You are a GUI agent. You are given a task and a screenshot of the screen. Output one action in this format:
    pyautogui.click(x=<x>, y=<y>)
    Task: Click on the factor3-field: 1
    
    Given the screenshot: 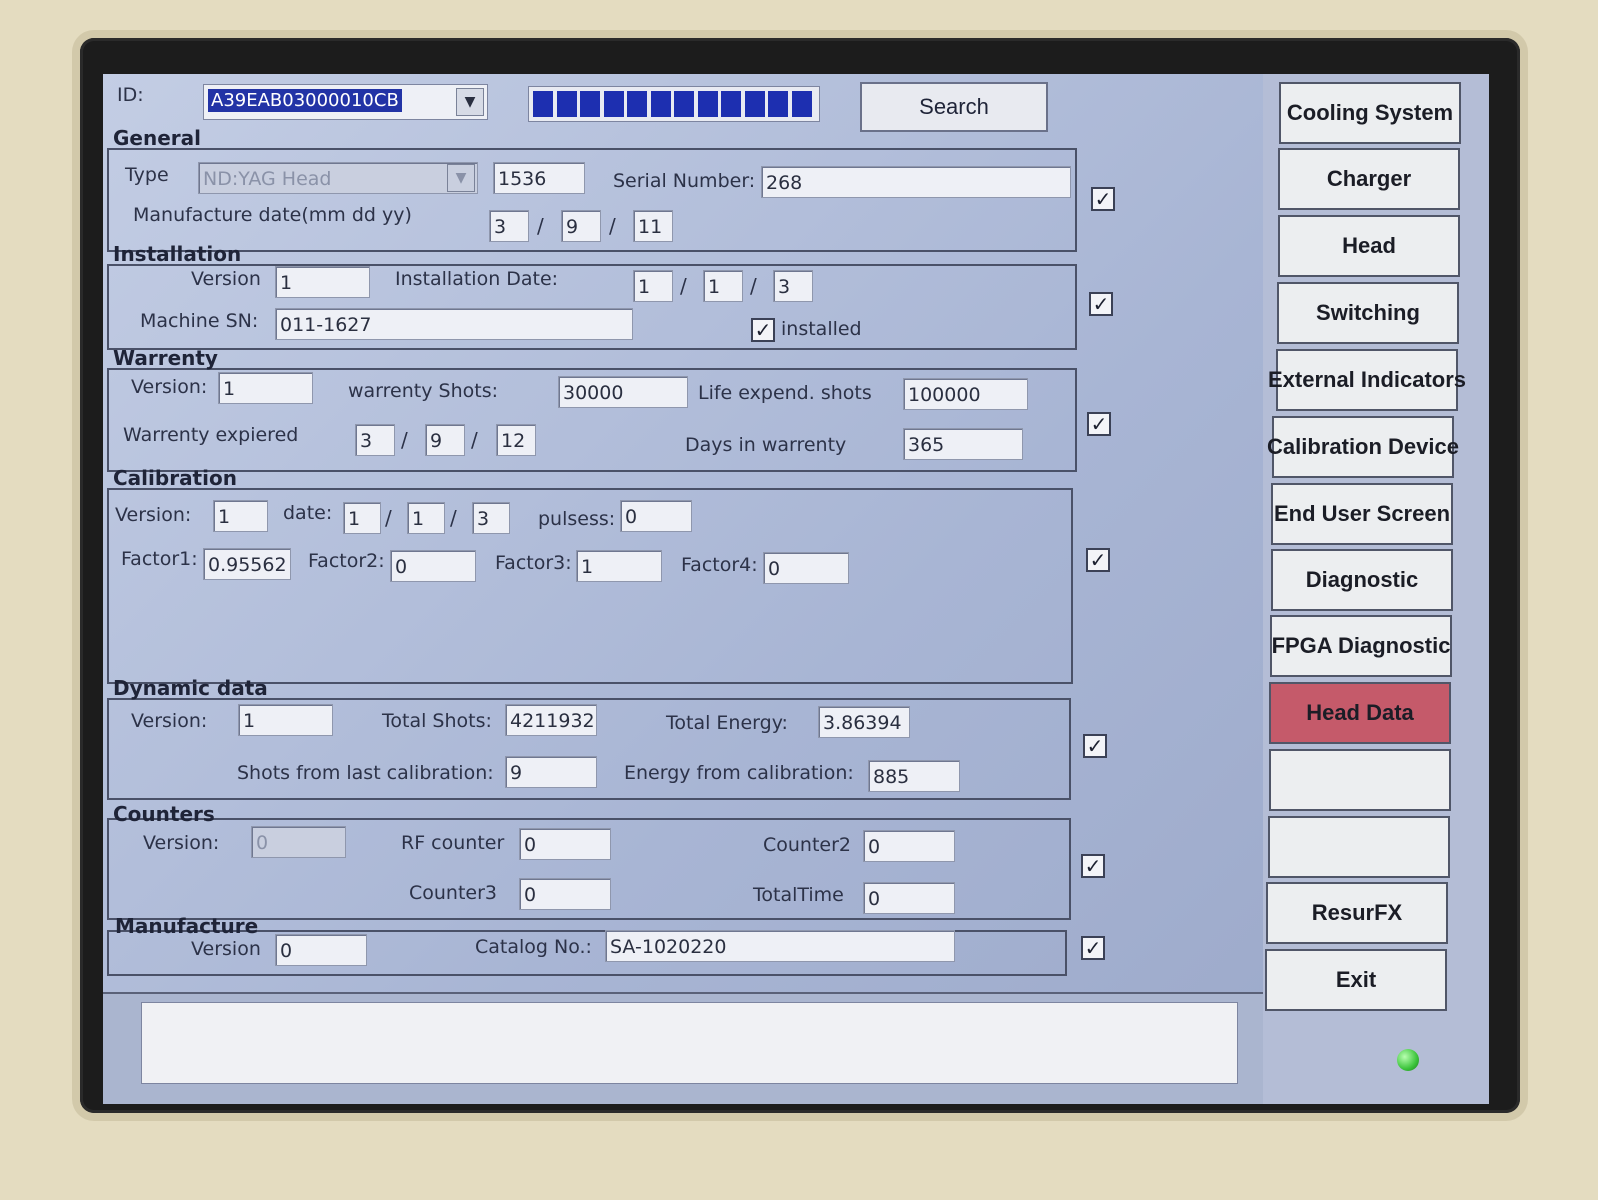 What is the action you would take?
    pyautogui.click(x=619, y=566)
    